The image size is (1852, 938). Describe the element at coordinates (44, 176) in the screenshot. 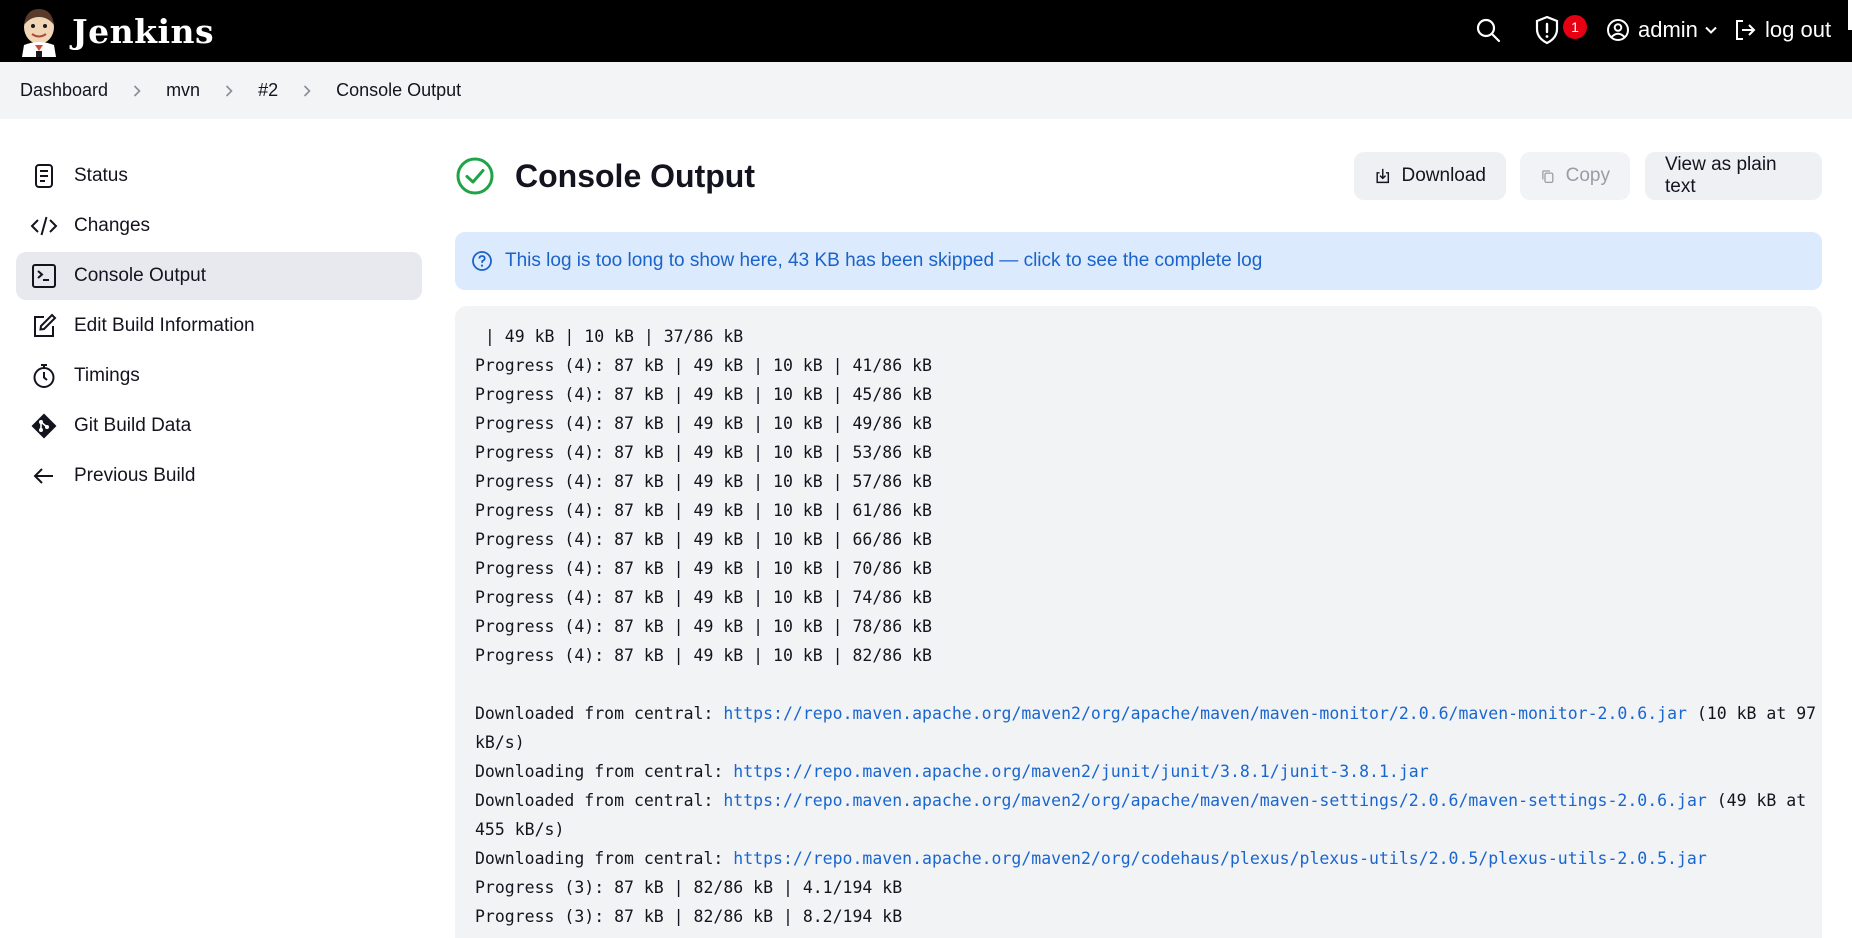

I see `document-icon` at that location.